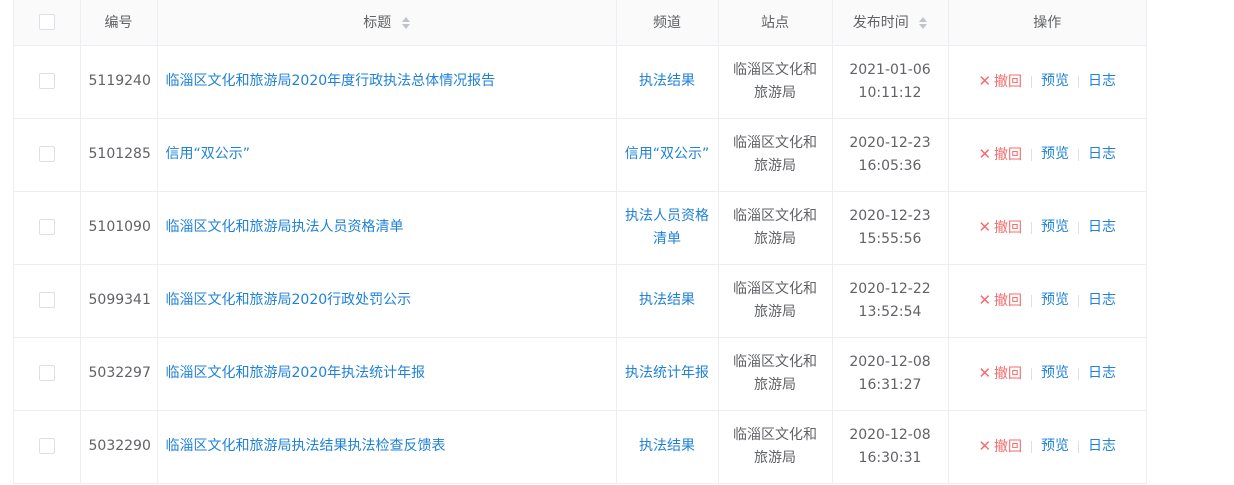 The height and width of the screenshot is (485, 1234). I want to click on row-publish-time: 15:55:56, so click(890, 238).